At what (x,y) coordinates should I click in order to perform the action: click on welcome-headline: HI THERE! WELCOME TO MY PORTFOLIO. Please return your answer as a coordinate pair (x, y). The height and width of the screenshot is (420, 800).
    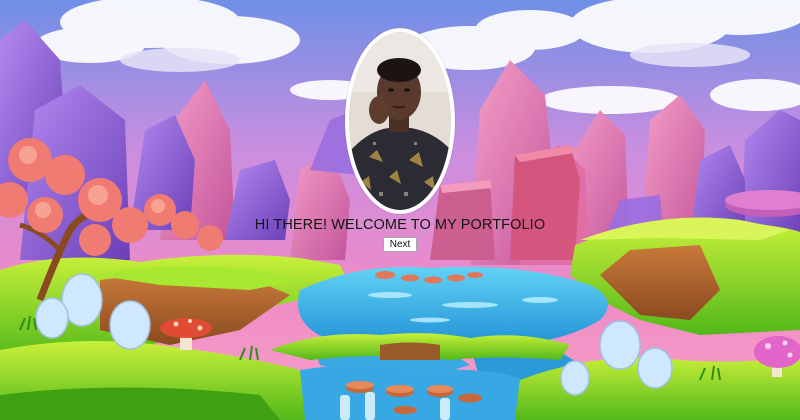
    Looking at the image, I should click on (400, 225).